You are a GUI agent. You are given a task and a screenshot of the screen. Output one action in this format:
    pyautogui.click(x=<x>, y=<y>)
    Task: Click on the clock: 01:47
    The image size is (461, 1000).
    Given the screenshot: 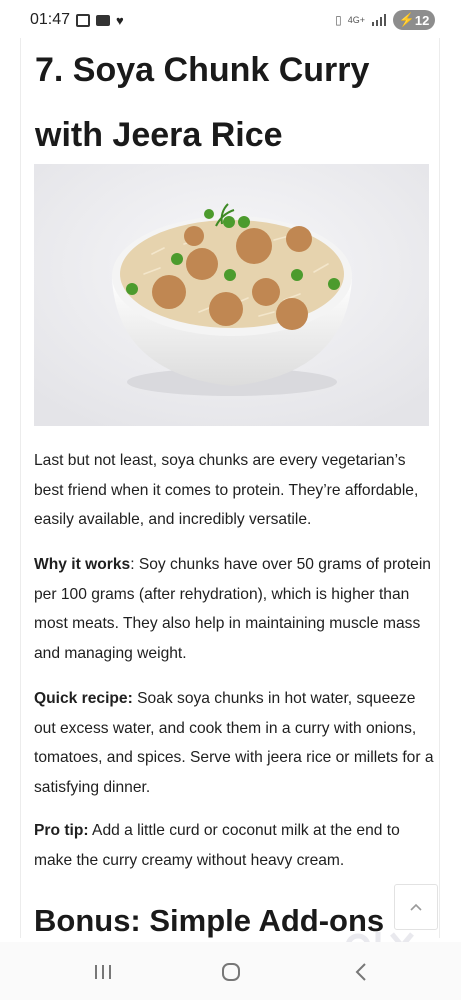 What is the action you would take?
    pyautogui.click(x=50, y=19)
    